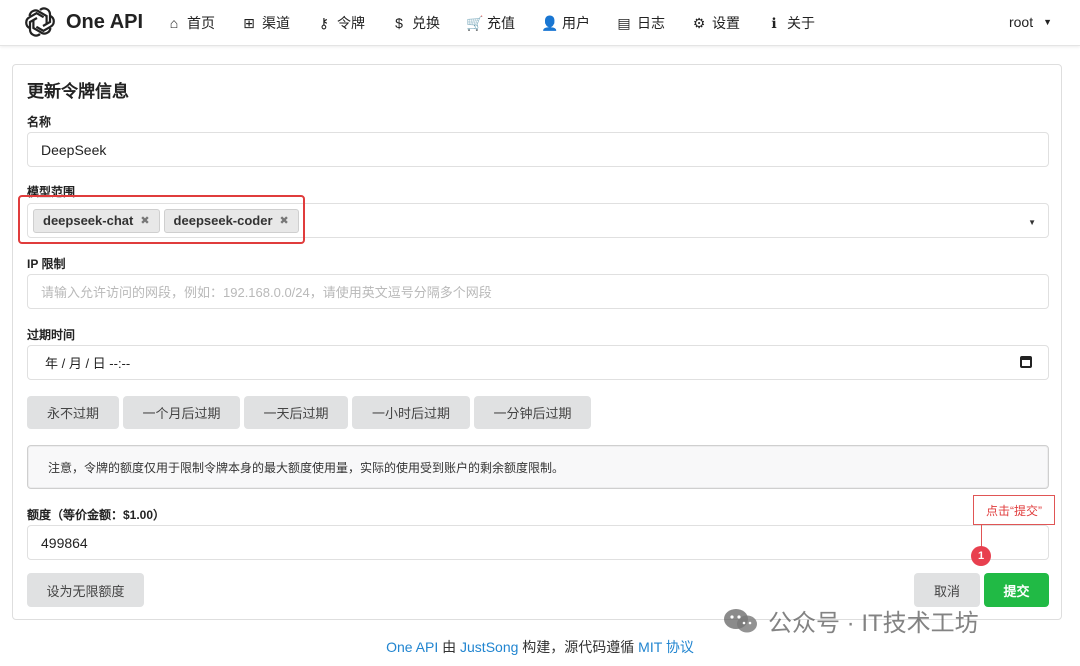 Image resolution: width=1080 pixels, height=666 pixels. What do you see at coordinates (538, 362) in the screenshot?
I see `expire-datetime-input: 年 / 月 / 日 --:--` at bounding box center [538, 362].